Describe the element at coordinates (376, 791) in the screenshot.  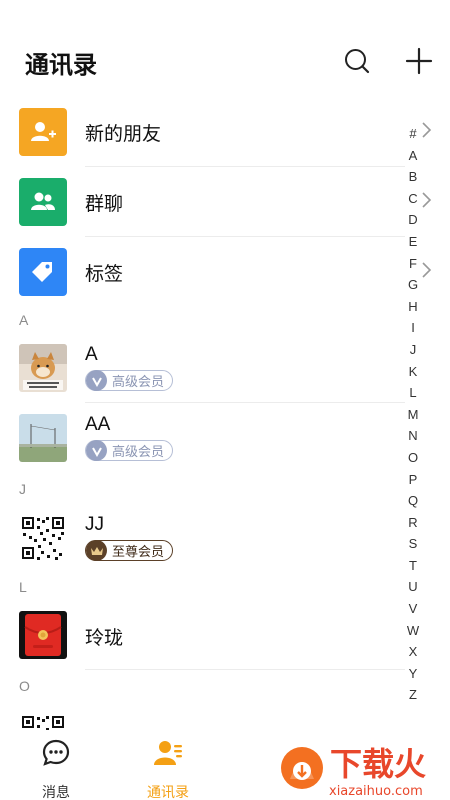
I see `watermark-url: xiazaihuo.com` at that location.